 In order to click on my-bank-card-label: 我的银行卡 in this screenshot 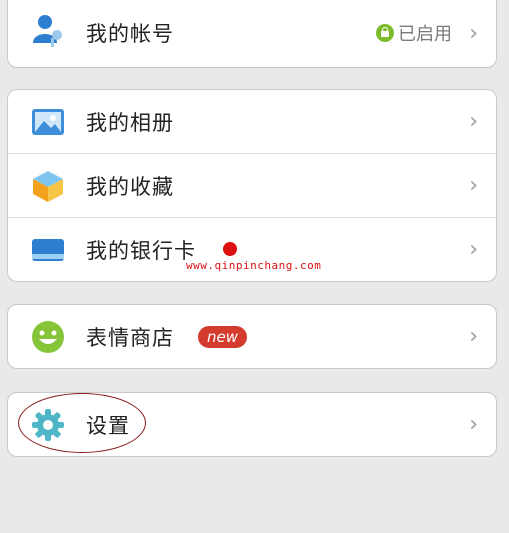, I will do `click(141, 250)`.